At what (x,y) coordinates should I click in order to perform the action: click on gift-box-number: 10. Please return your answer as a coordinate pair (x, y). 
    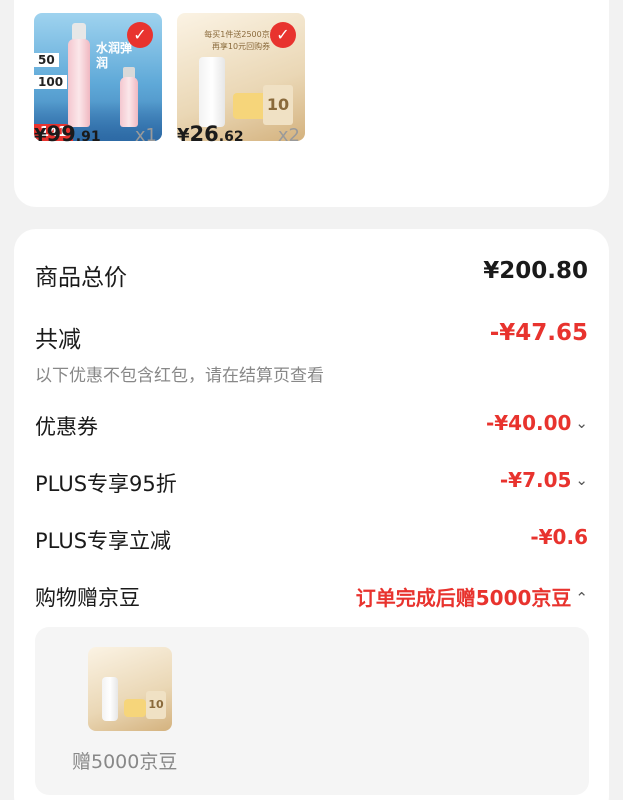
    Looking at the image, I should click on (156, 705).